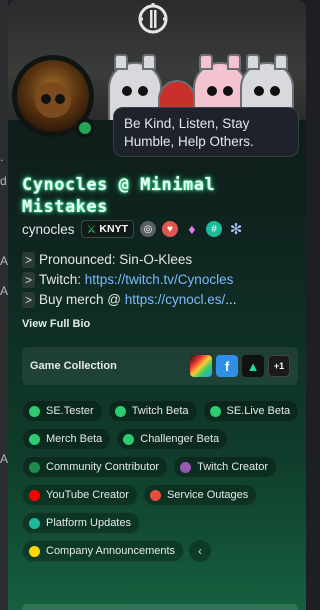  I want to click on role-pill: Twitch Beta, so click(152, 411).